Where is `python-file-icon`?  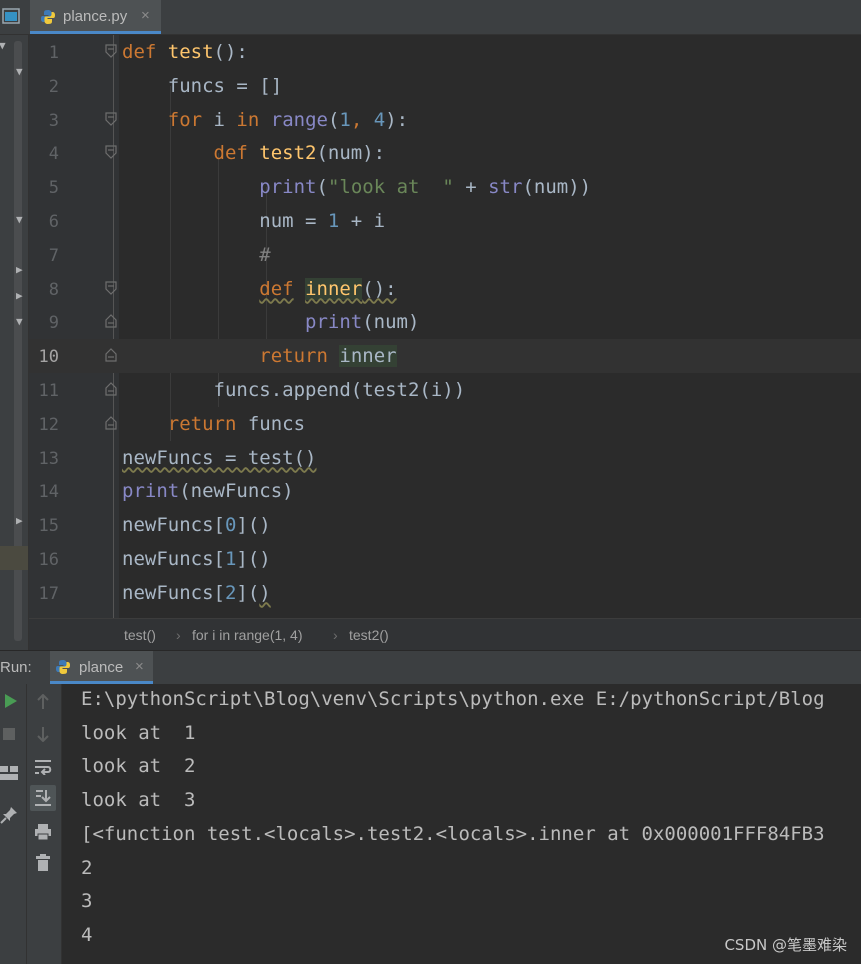 python-file-icon is located at coordinates (63, 667).